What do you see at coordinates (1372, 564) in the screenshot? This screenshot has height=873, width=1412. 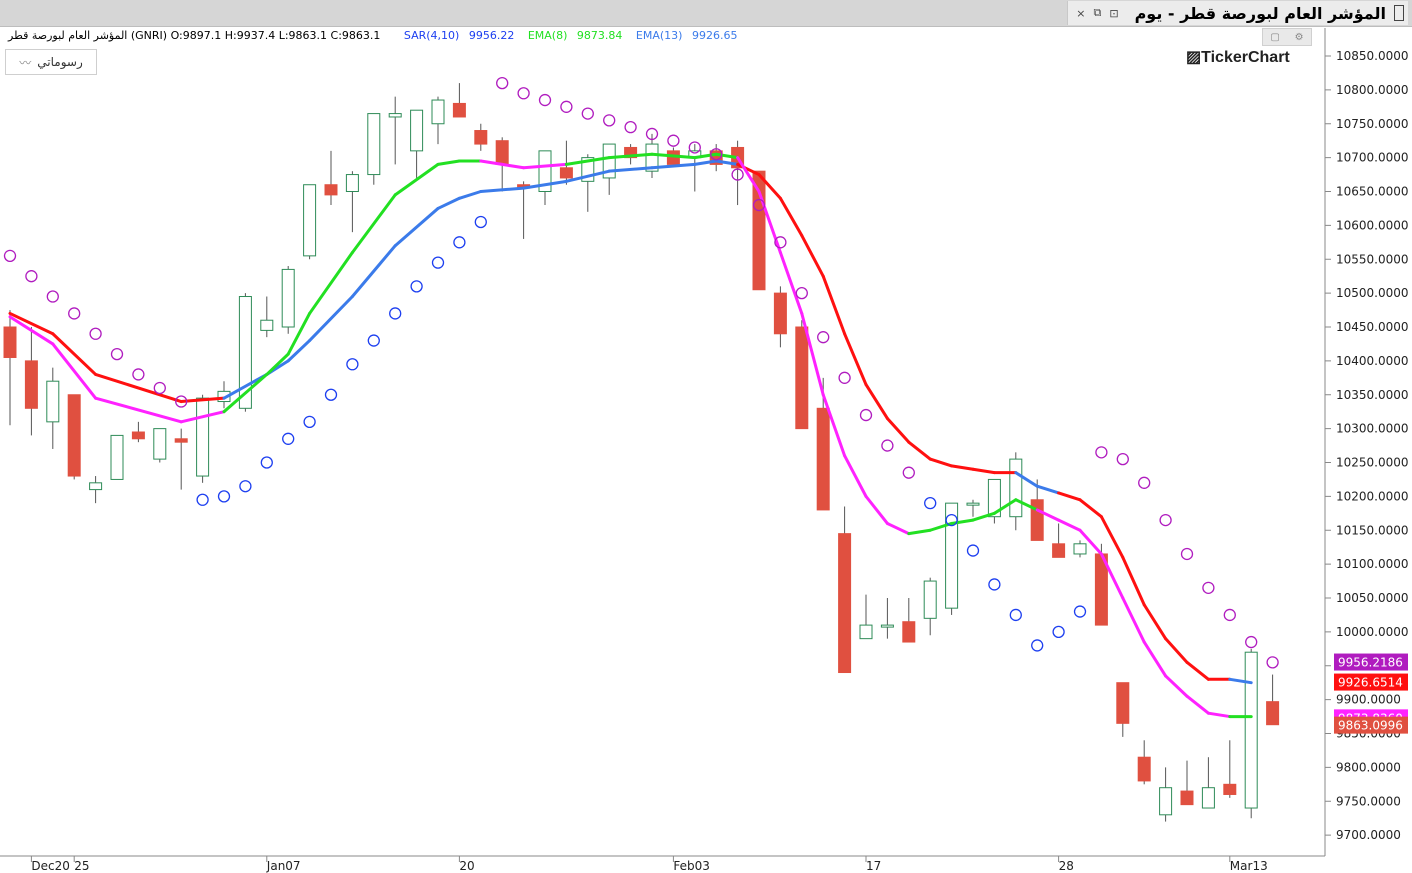 I see `y-tick-label: 10100.0000` at bounding box center [1372, 564].